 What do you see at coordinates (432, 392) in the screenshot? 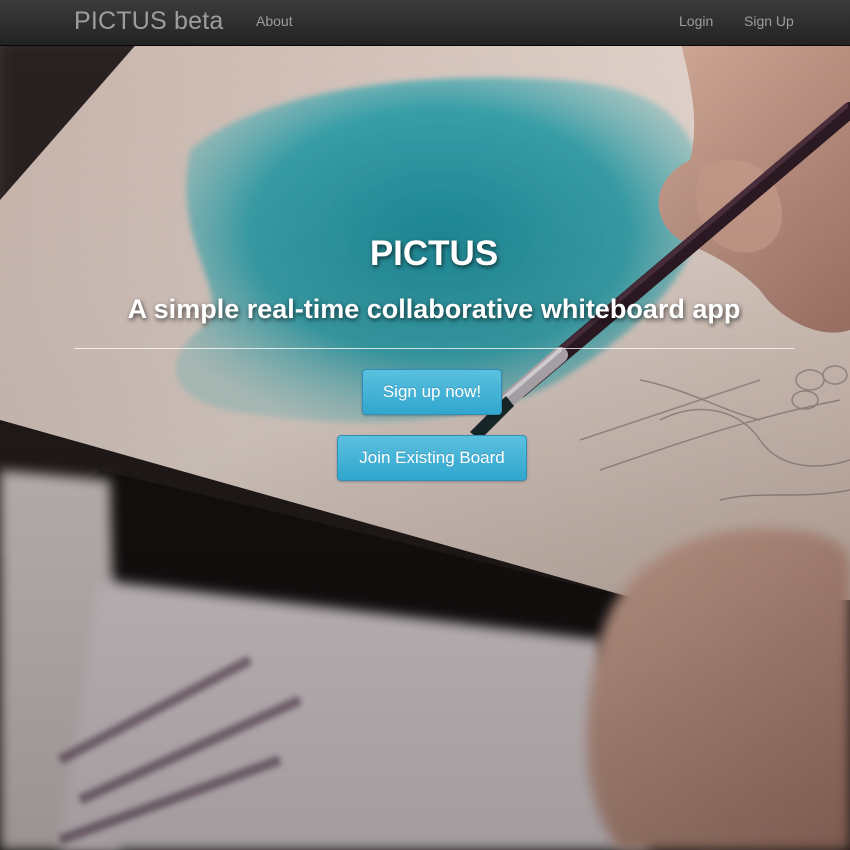
I see `sign-up-now-button: Sign up now!` at bounding box center [432, 392].